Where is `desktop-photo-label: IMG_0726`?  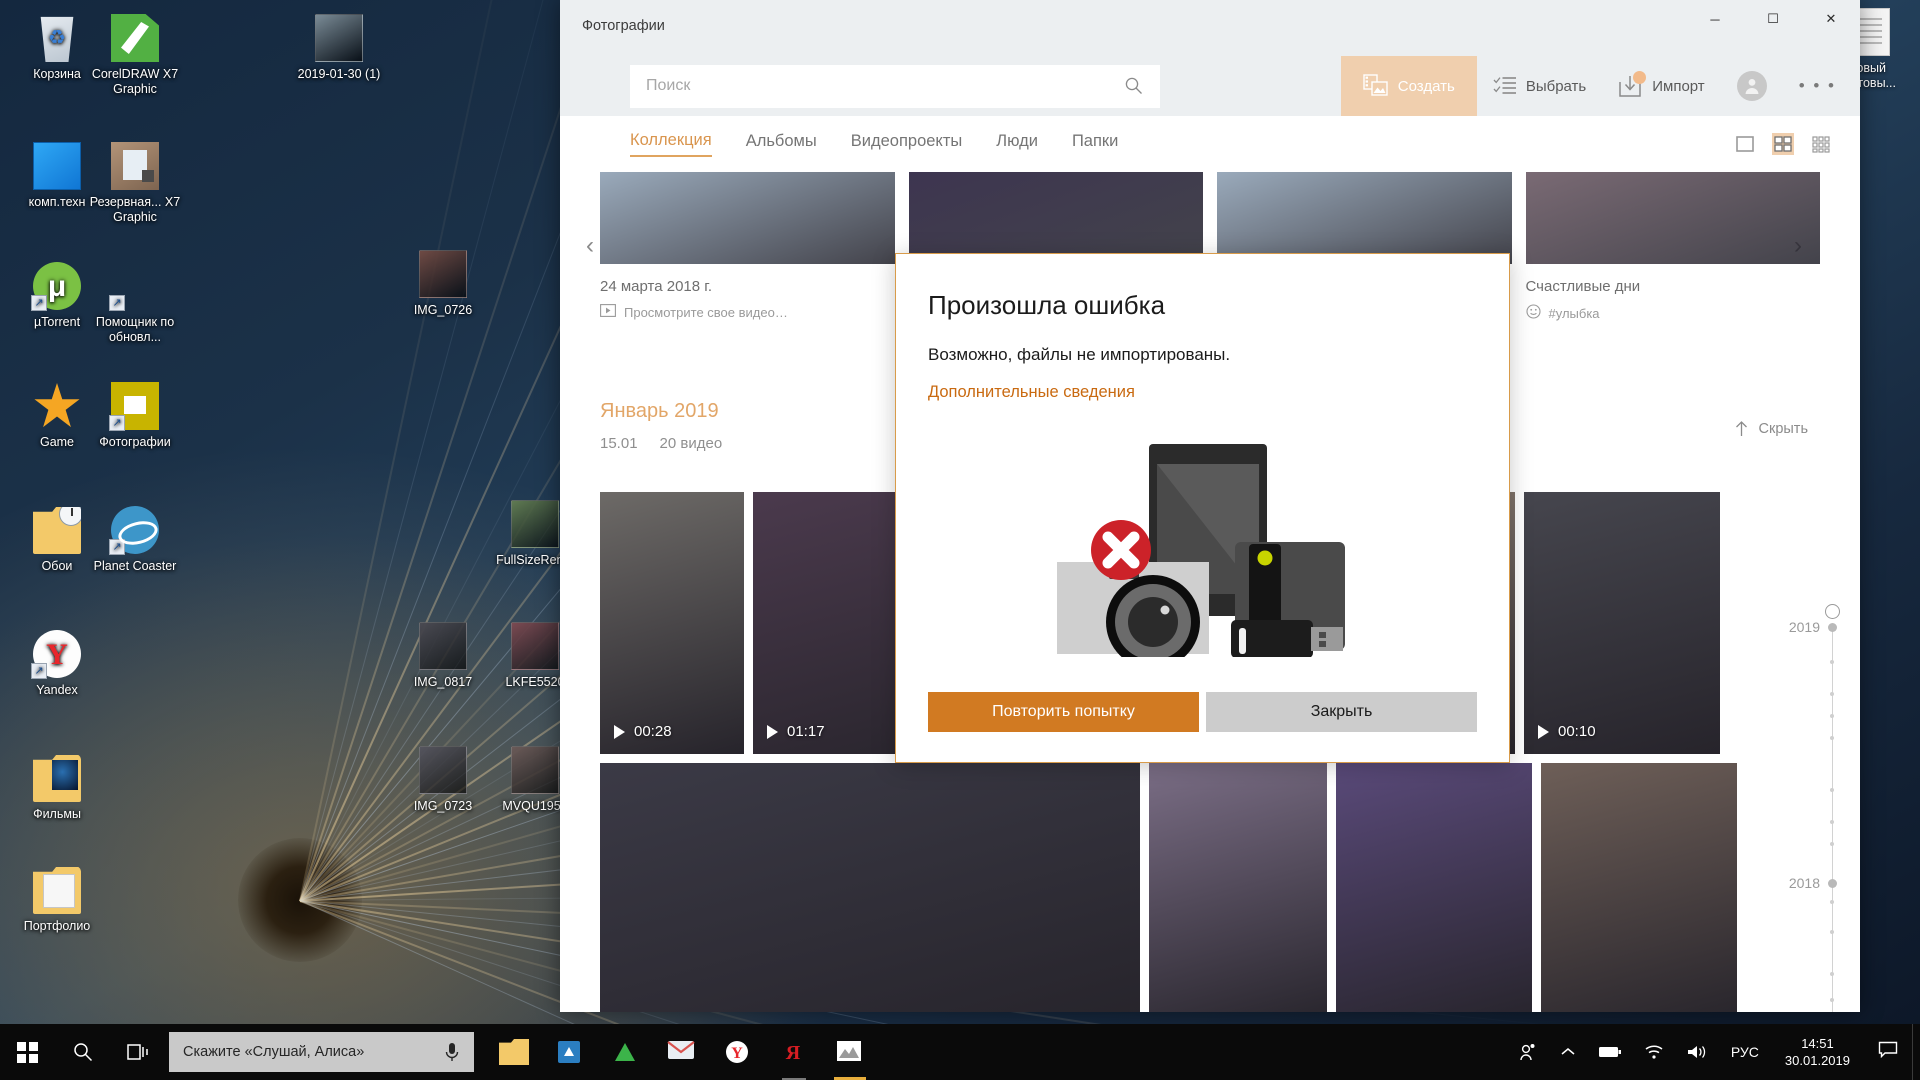
desktop-photo-label: IMG_0726 is located at coordinates (443, 310).